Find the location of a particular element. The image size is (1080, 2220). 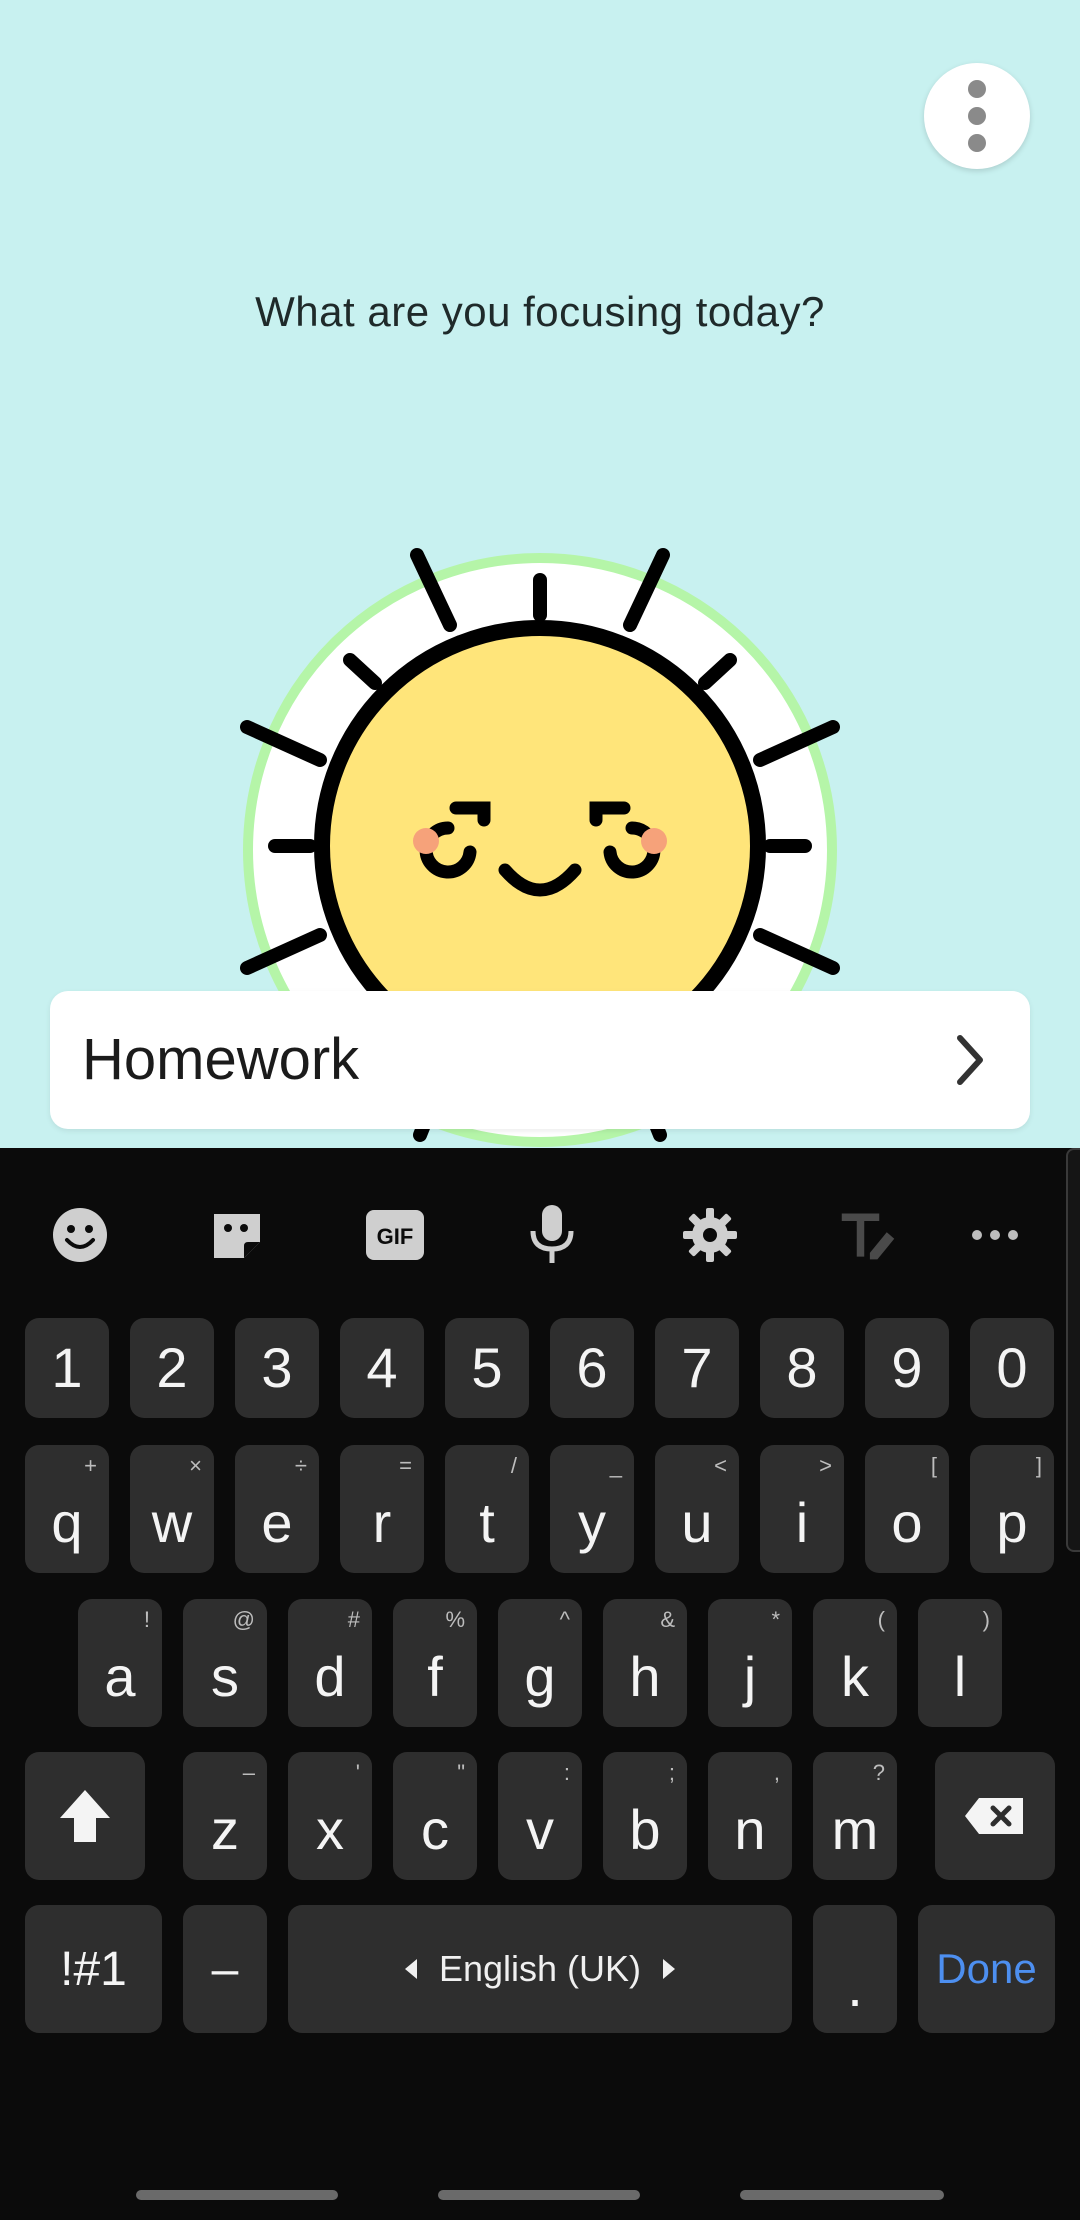

key-alt-label: / is located at coordinates (513, 1465).